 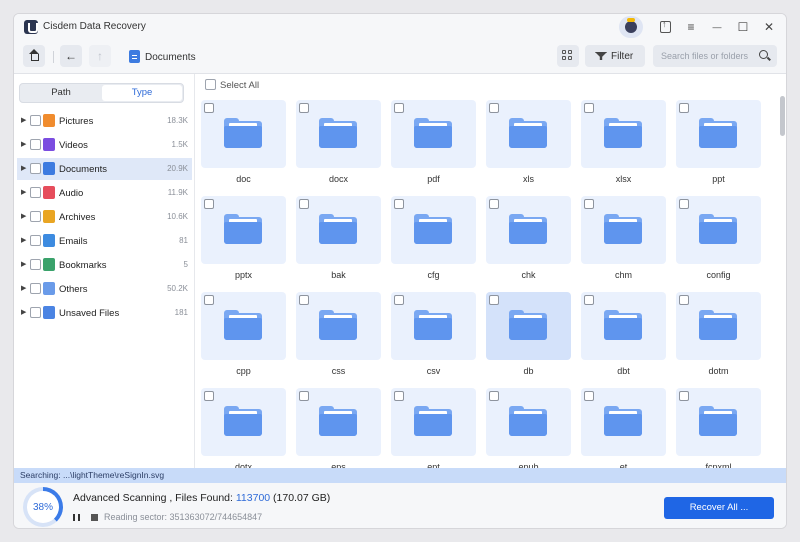 I want to click on folder-label: config, so click(x=718, y=275).